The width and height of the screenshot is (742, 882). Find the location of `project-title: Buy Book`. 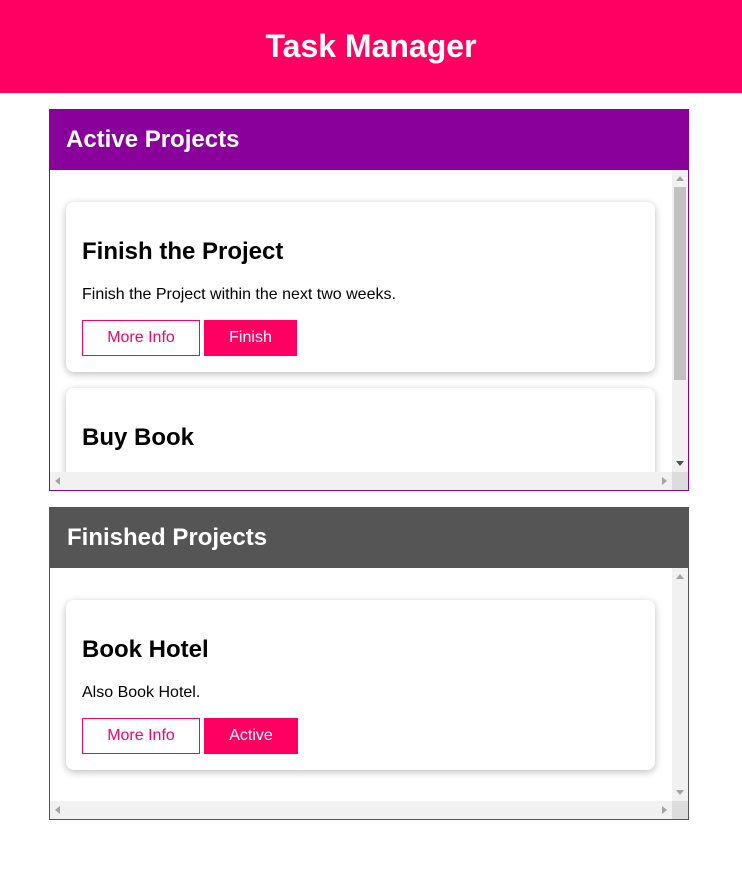

project-title: Buy Book is located at coordinates (138, 437).